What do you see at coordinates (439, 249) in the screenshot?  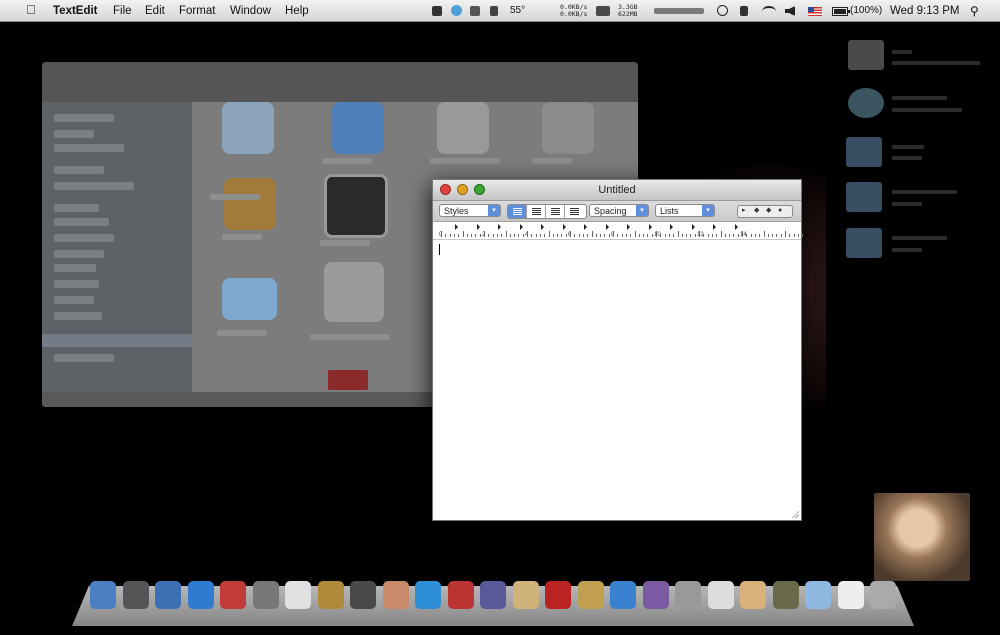 I see `text-cursor` at bounding box center [439, 249].